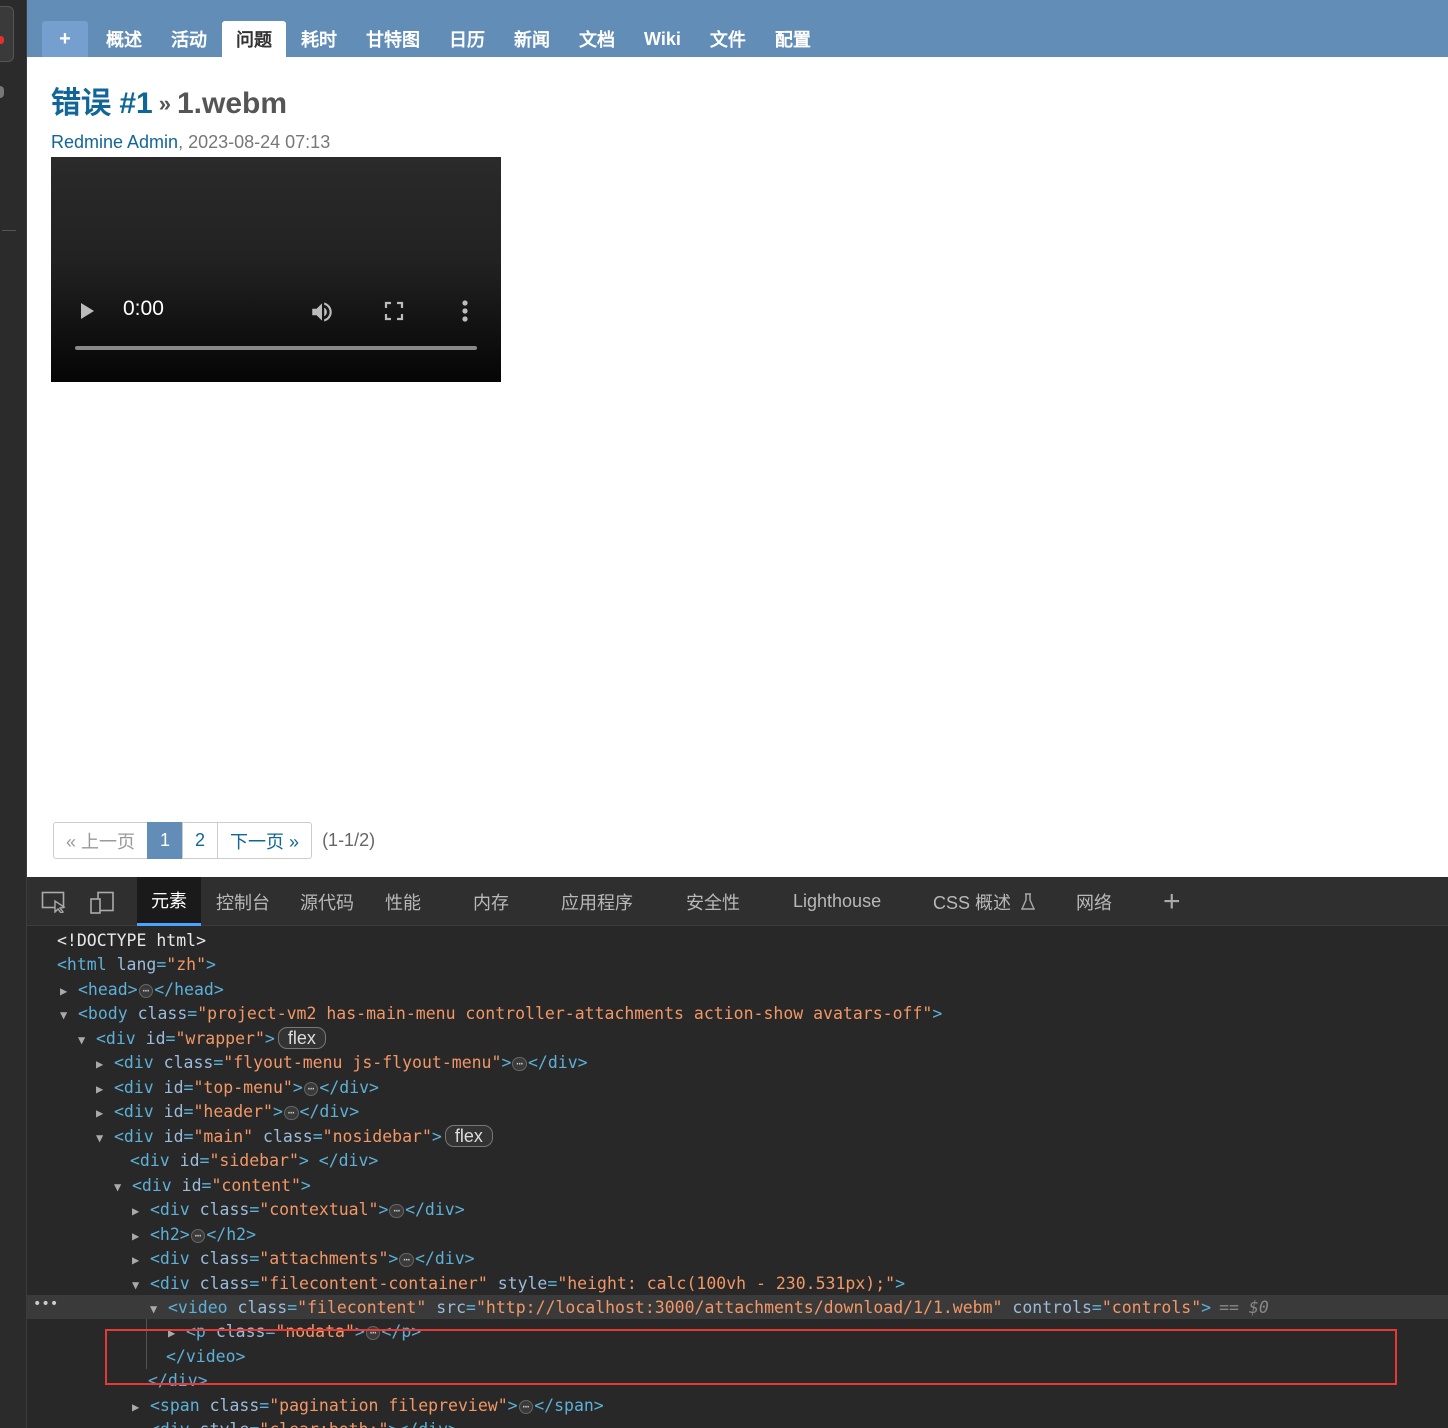 The image size is (1448, 1428). What do you see at coordinates (178, 1381) in the screenshot?
I see `dom-line: </div>` at bounding box center [178, 1381].